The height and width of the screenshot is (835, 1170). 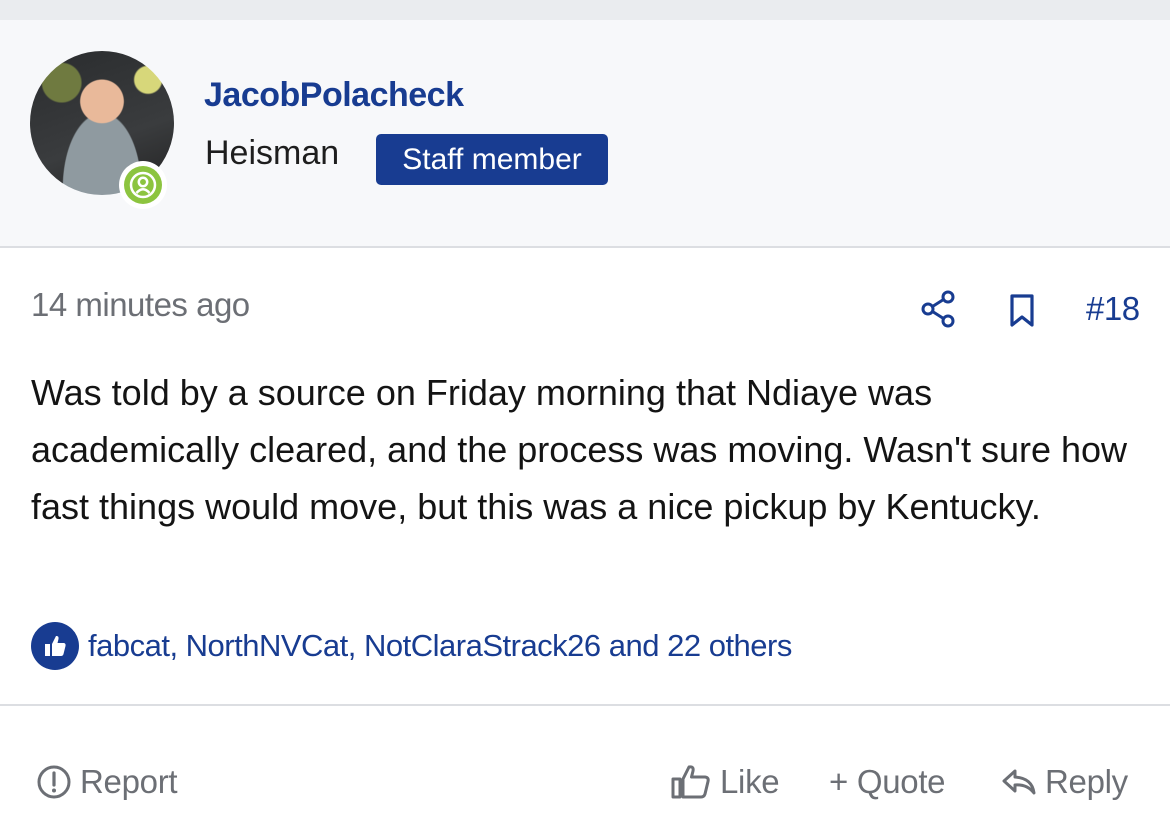 I want to click on staff-member-badge: Staff member, so click(x=492, y=159).